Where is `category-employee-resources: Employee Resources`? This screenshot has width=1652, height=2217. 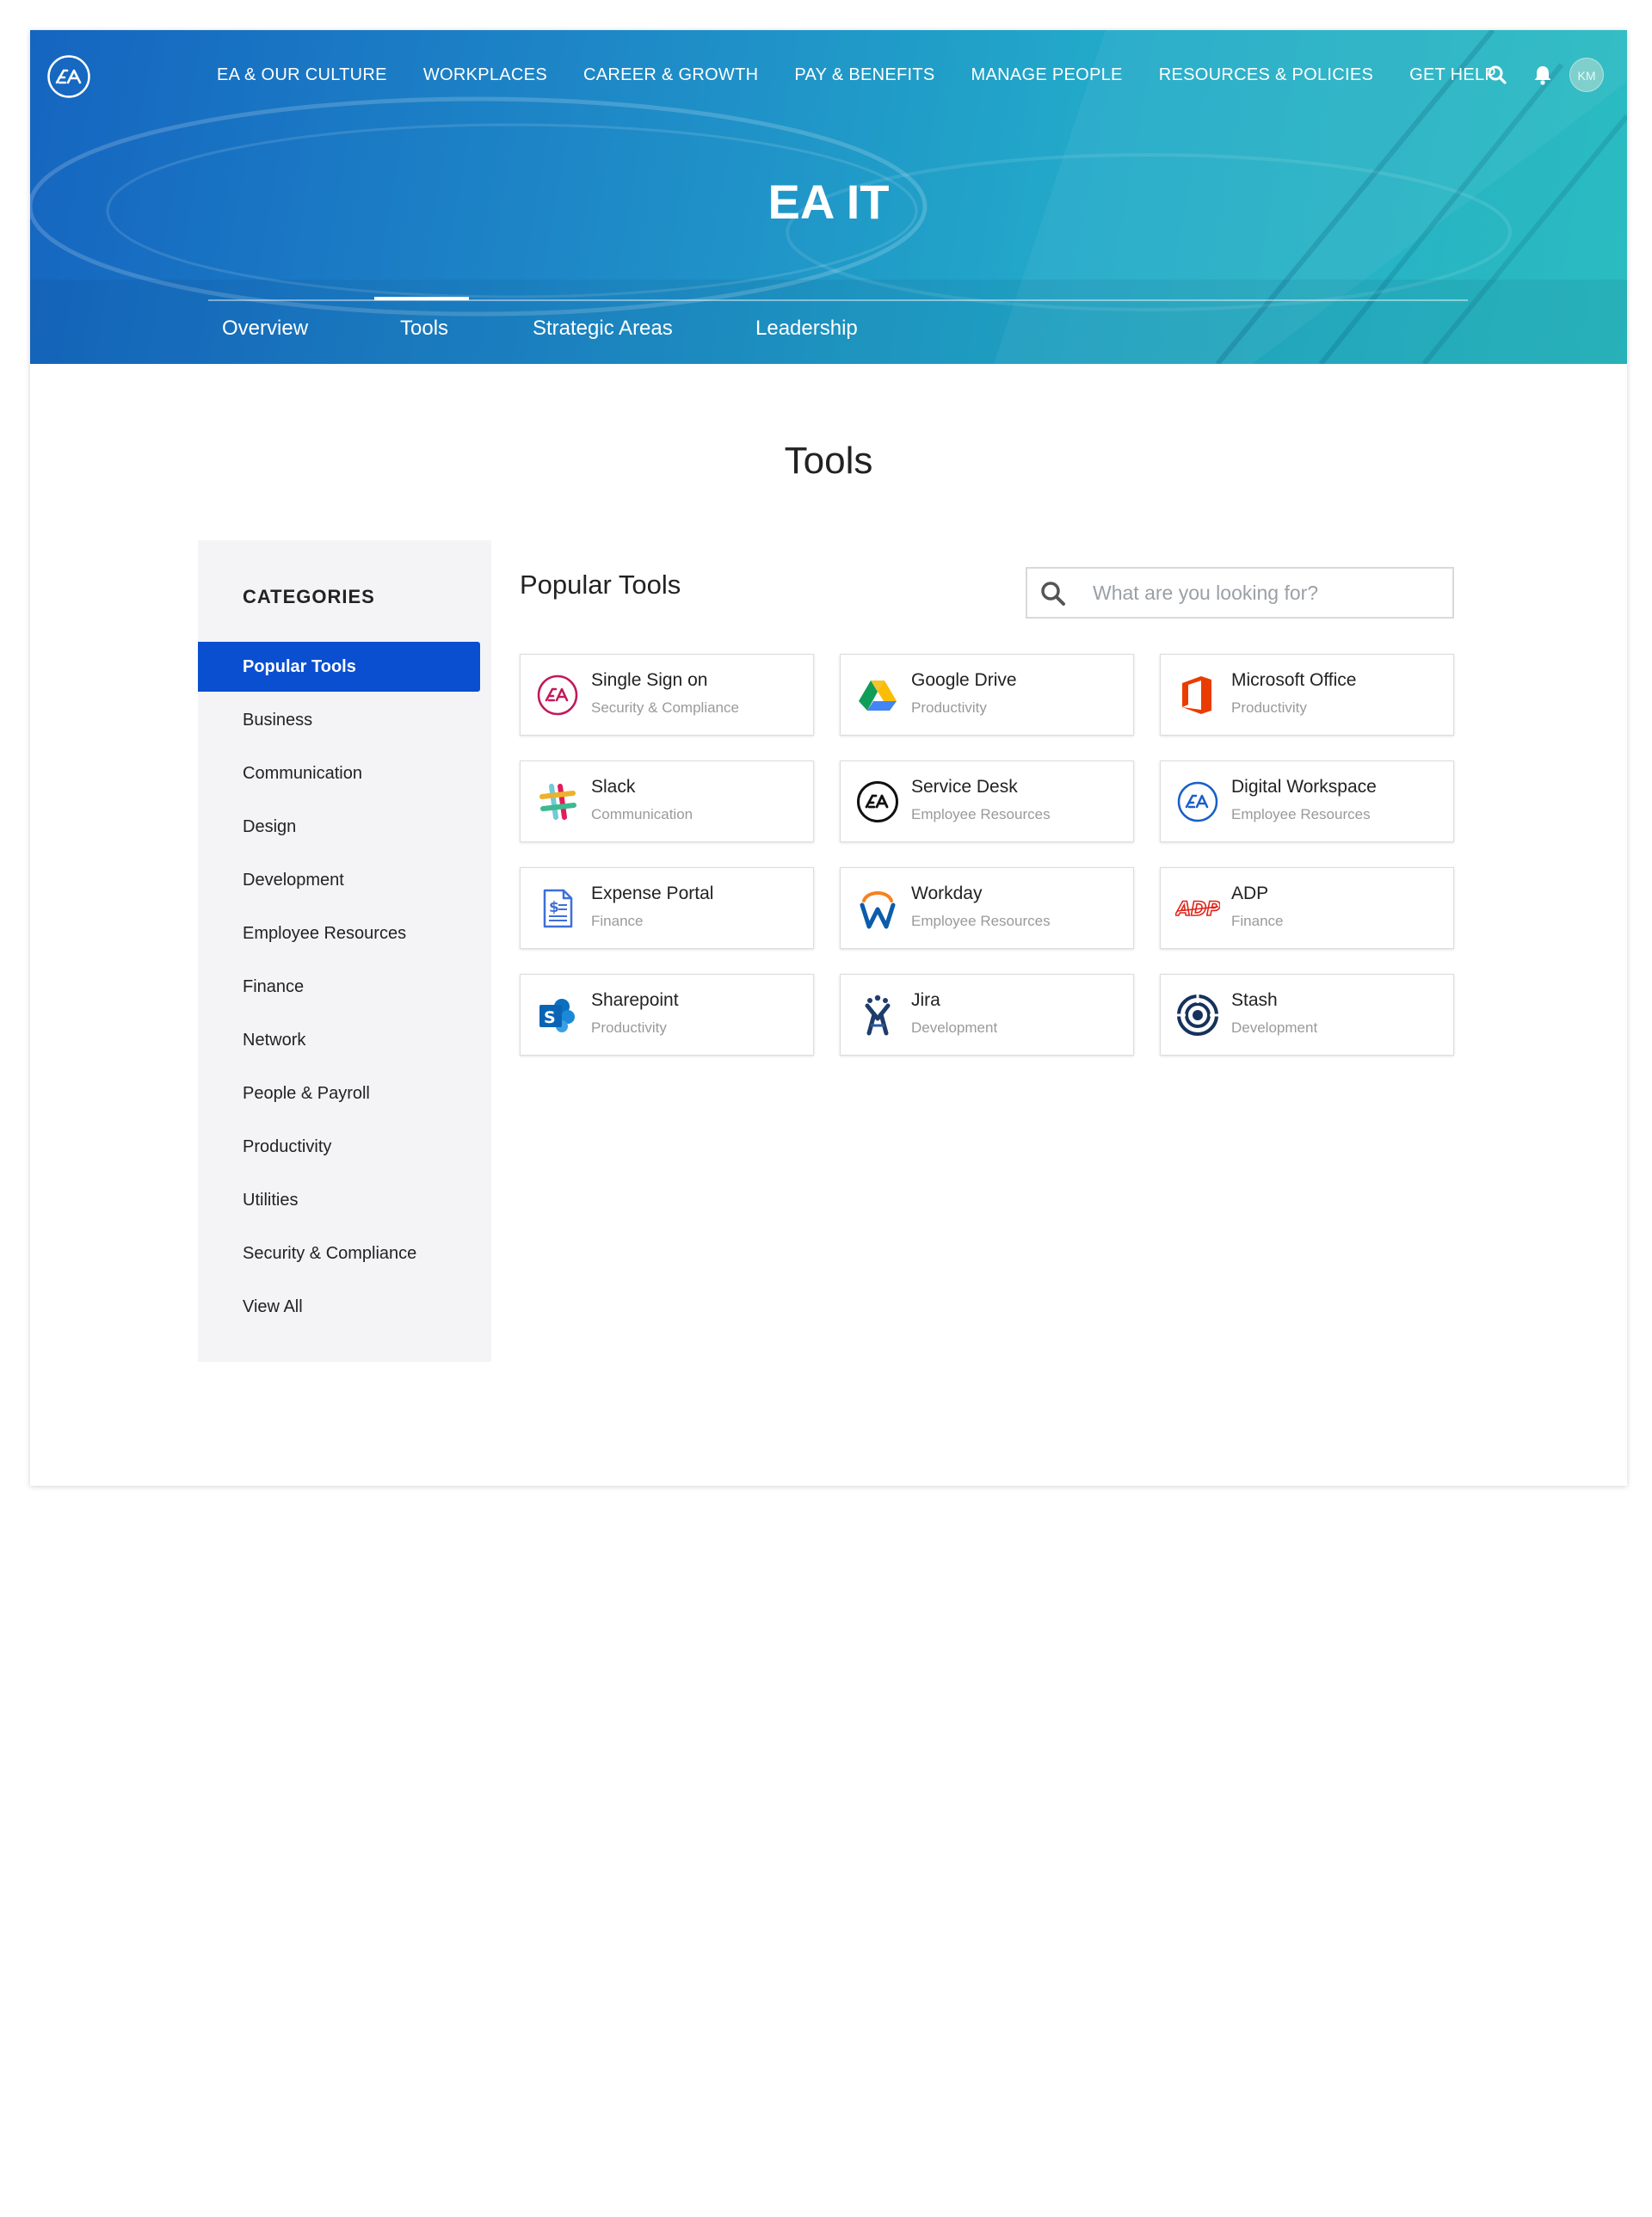
category-employee-resources: Employee Resources is located at coordinates (339, 933).